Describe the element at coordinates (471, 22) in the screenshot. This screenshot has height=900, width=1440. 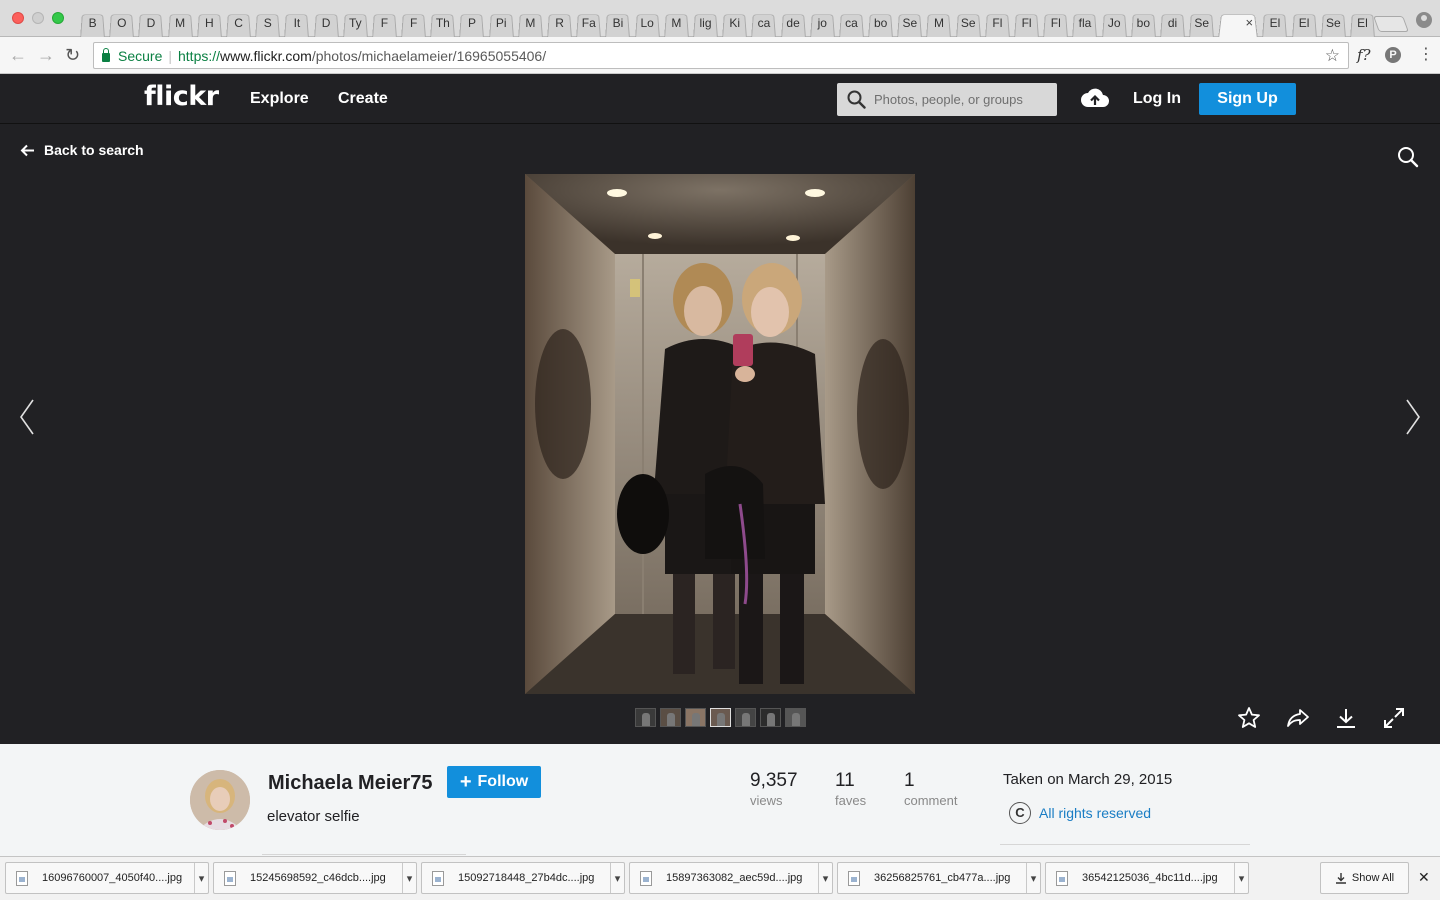
I see `browser-tab: P` at that location.